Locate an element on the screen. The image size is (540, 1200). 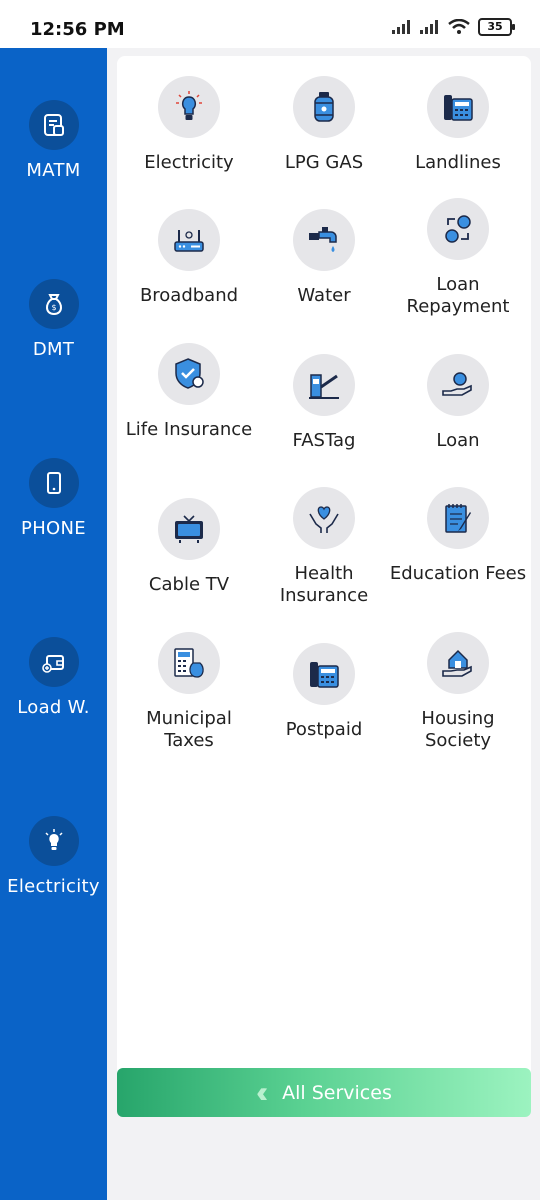
service-label: Landlines is located at coordinates (458, 162).